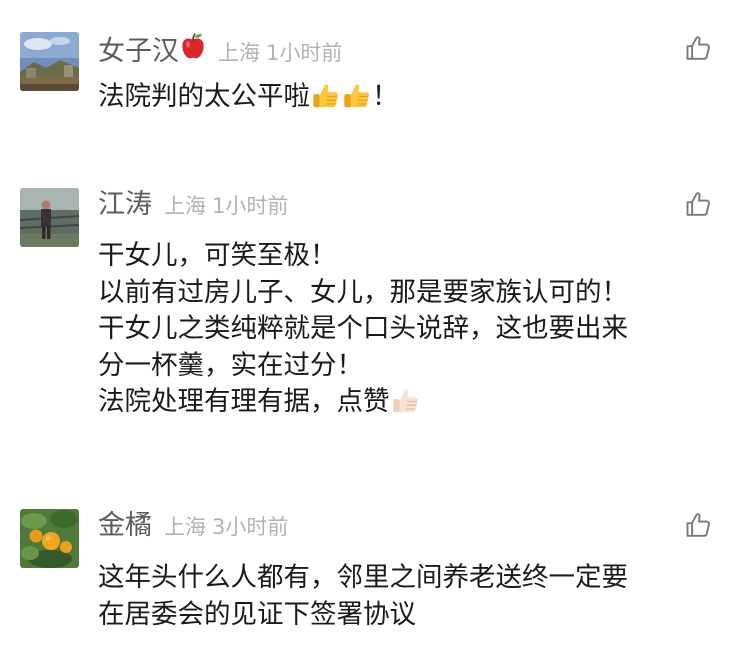 The width and height of the screenshot is (740, 672). Describe the element at coordinates (363, 328) in the screenshot. I see `comment-line: 干女儿之类纯粹就是个口头说辞，这也要出来` at that location.